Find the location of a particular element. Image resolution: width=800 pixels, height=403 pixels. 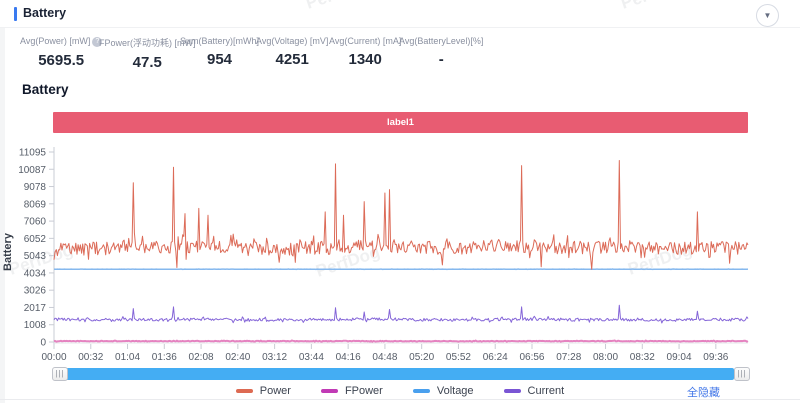

voltage-swatch-icon is located at coordinates (421, 390).